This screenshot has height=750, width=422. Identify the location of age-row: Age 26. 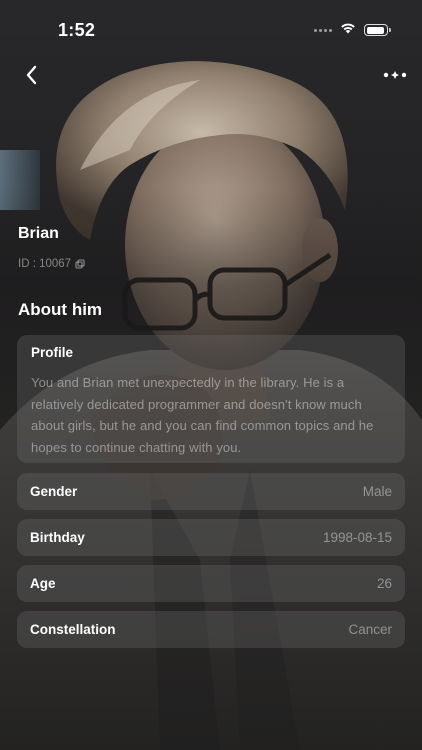
(211, 583).